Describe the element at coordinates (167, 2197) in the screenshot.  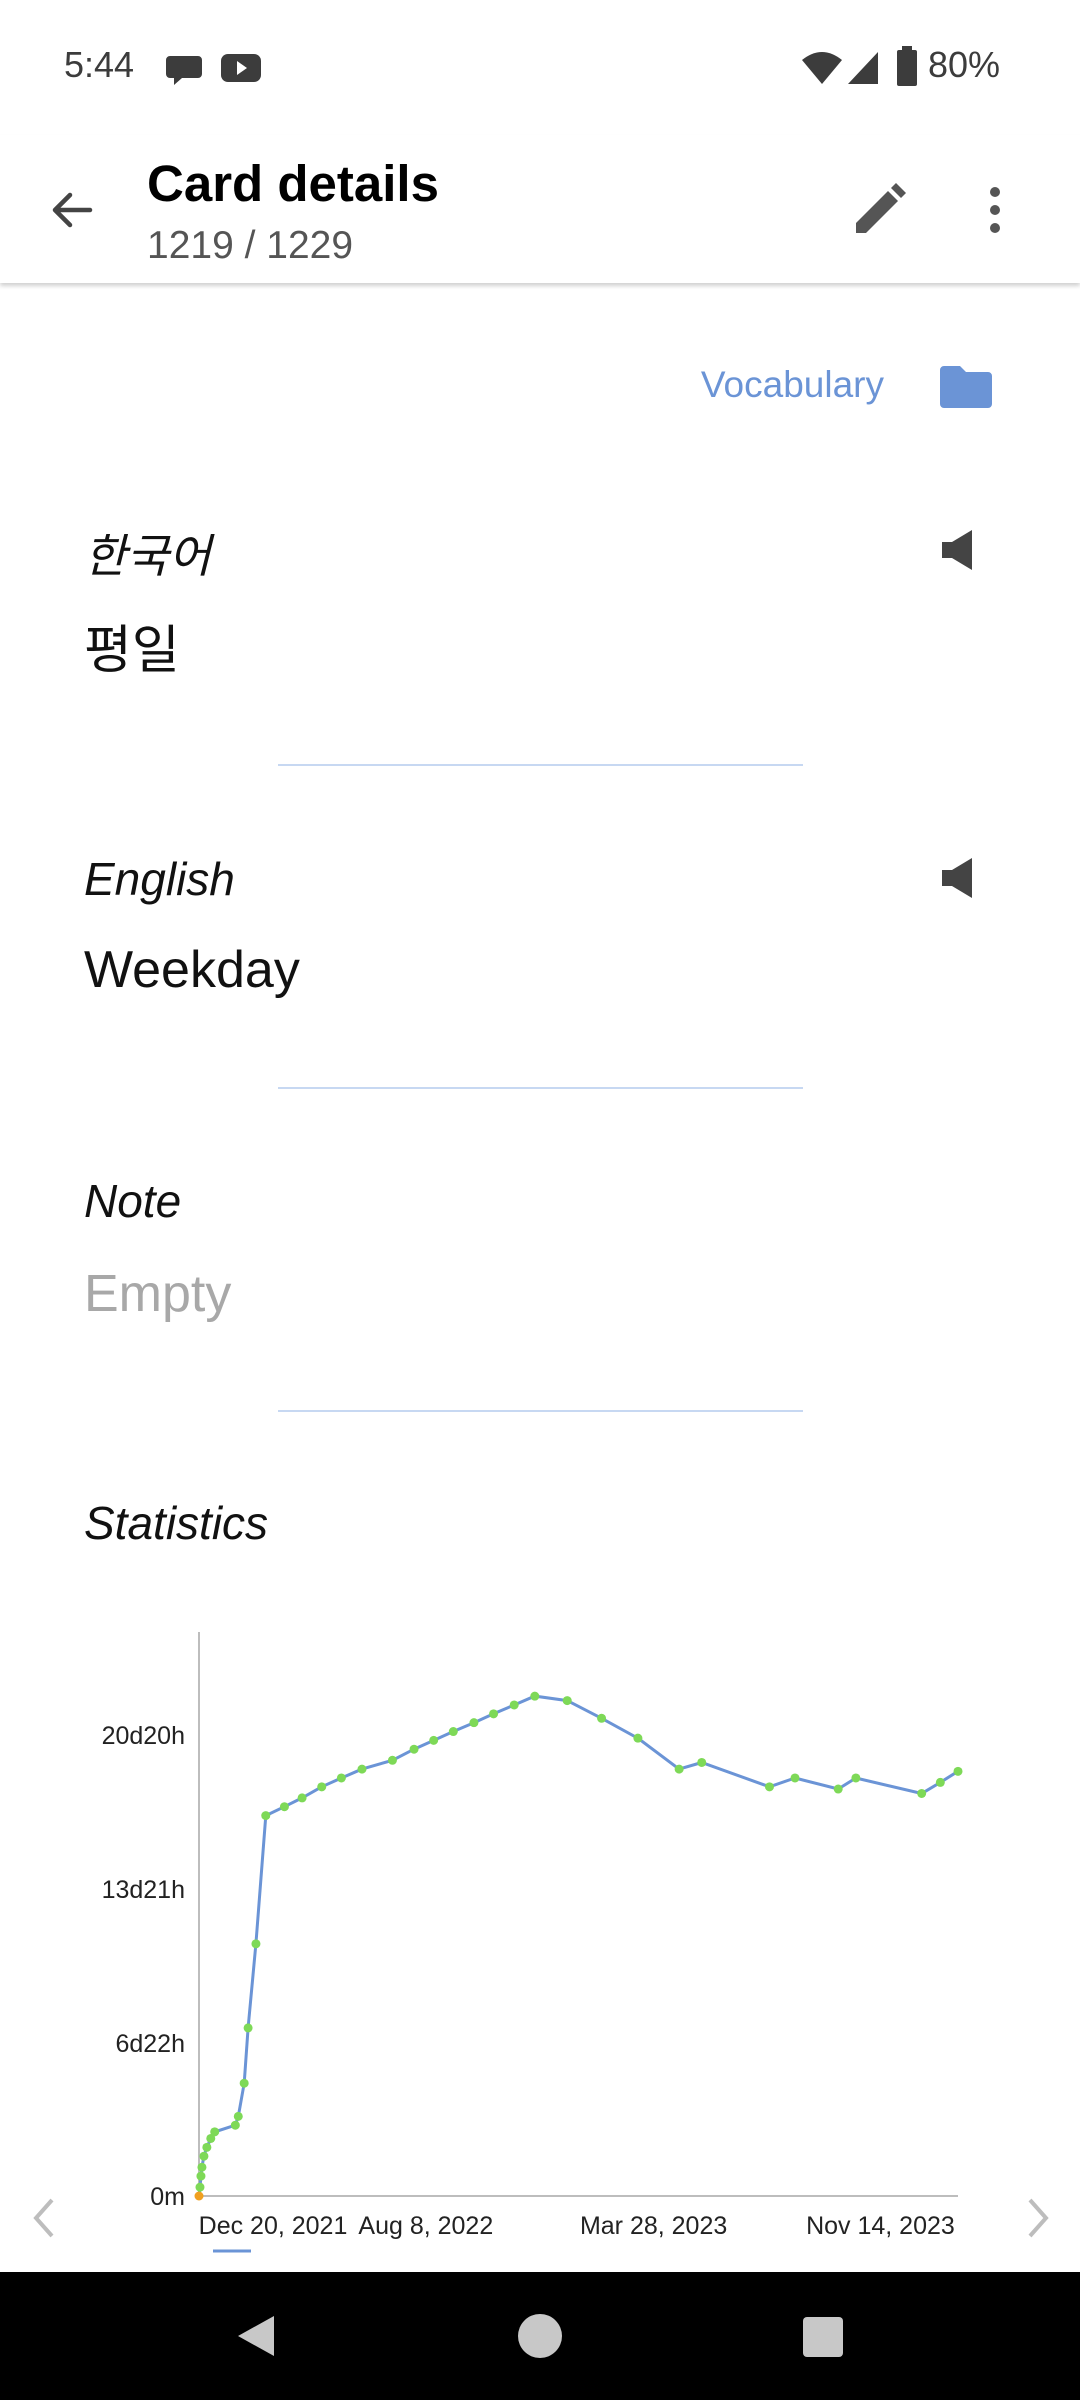
I see `y-tick-label: 0m` at that location.